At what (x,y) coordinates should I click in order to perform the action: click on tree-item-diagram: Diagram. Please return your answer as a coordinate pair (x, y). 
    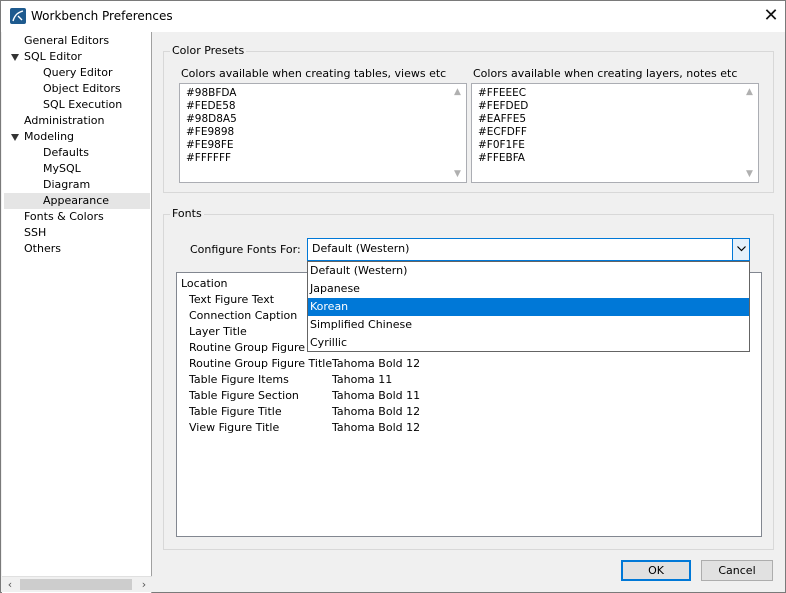
    Looking at the image, I should click on (66, 185).